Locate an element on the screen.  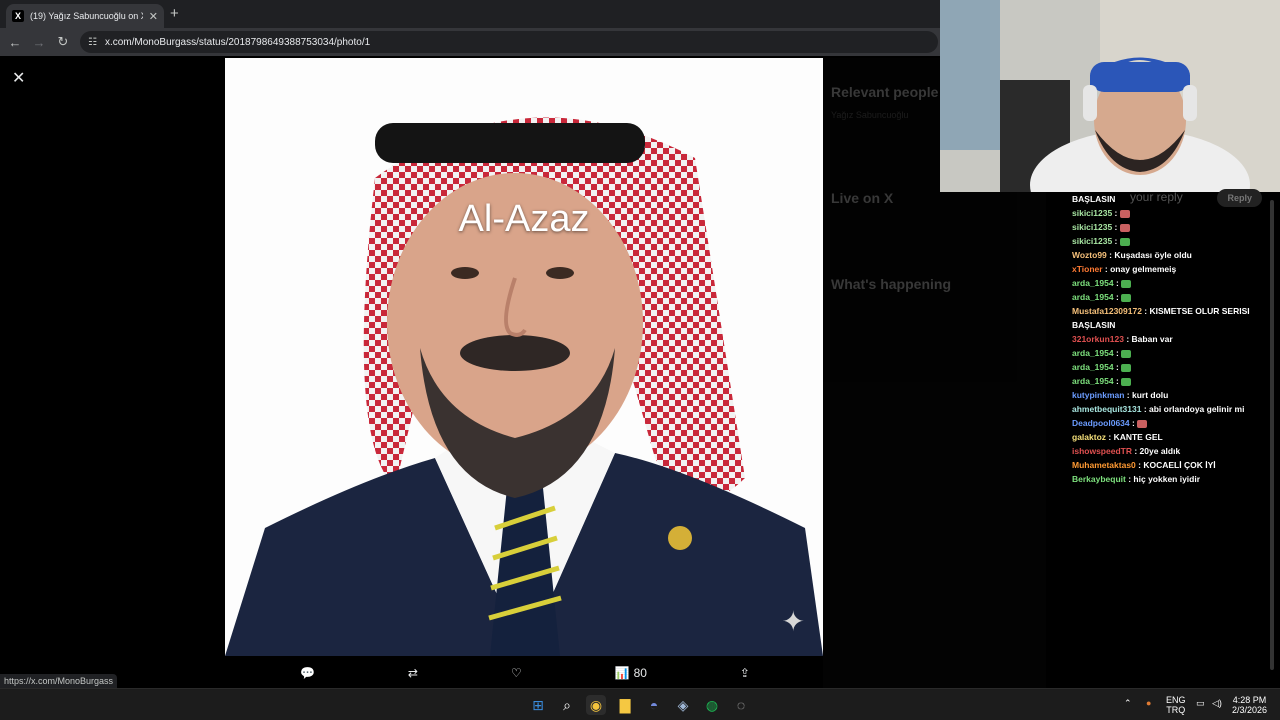
analytics-icon: 📊 is located at coordinates (622, 673).